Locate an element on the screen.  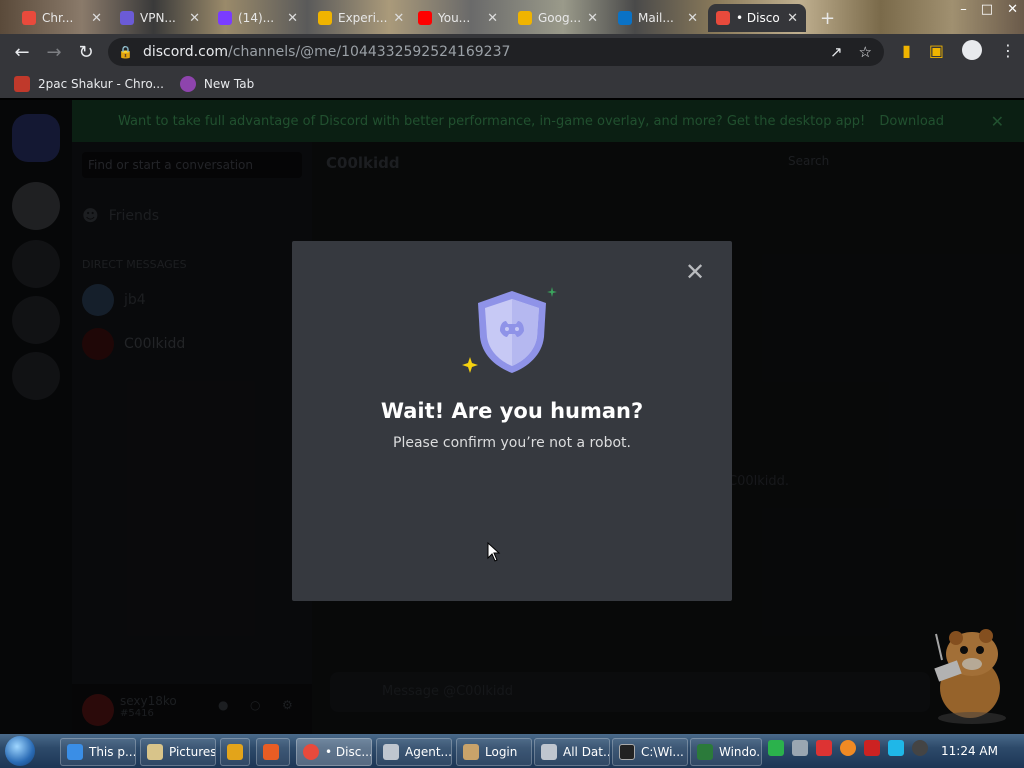
browser-tab: Chr... ✕ is located at coordinates (62, 18).